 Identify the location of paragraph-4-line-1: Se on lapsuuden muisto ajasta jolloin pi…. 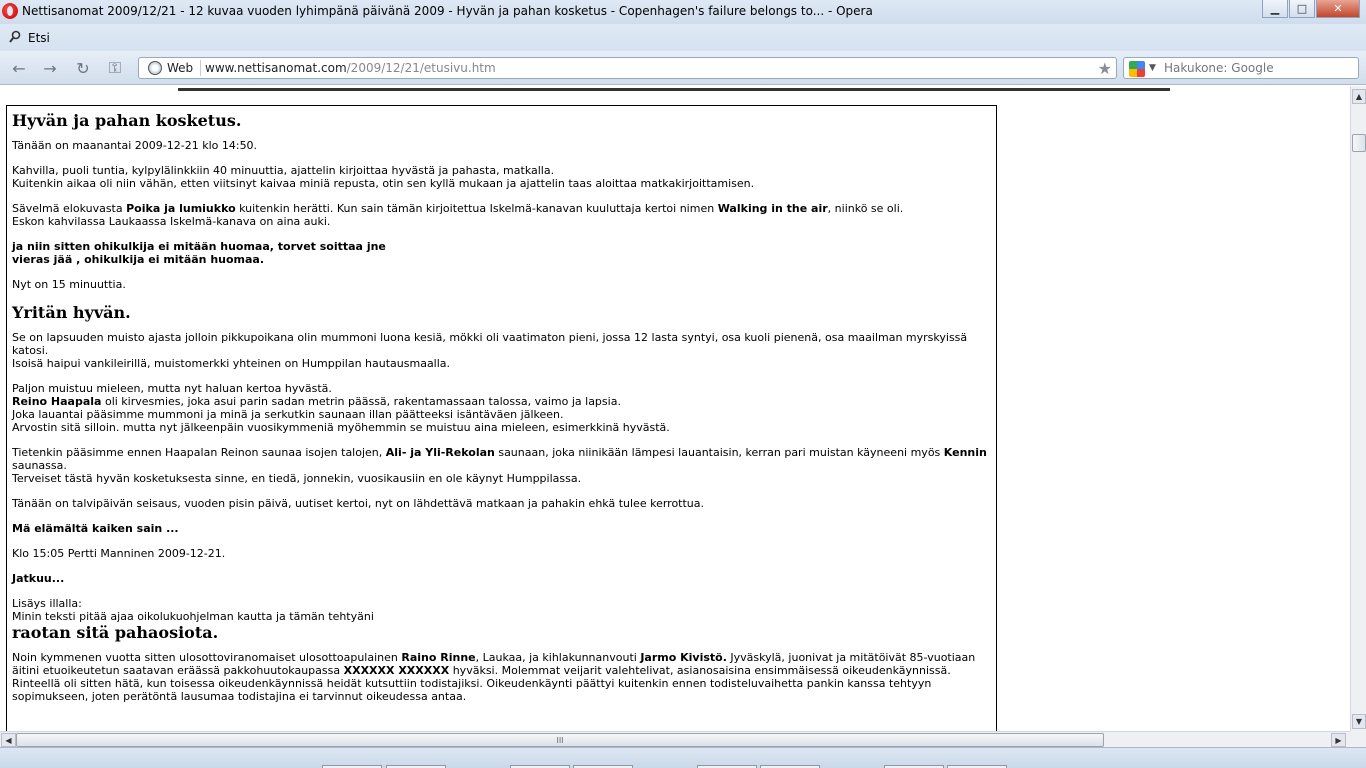
(490, 344).